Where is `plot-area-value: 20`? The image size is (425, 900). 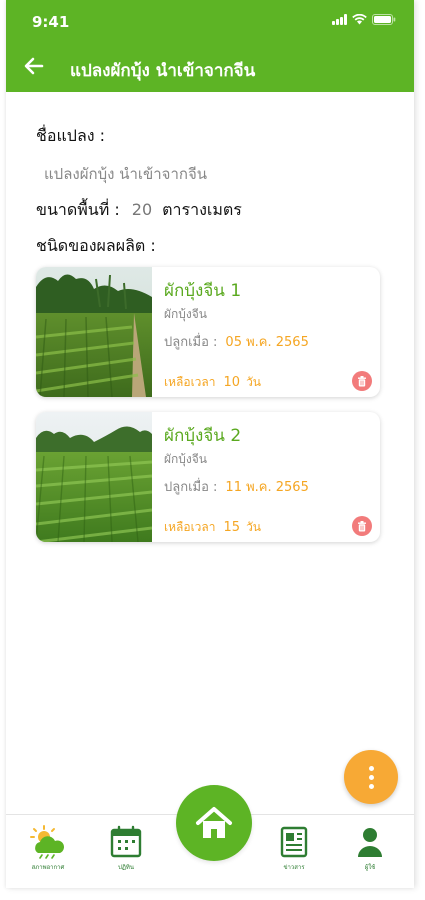 plot-area-value: 20 is located at coordinates (142, 209).